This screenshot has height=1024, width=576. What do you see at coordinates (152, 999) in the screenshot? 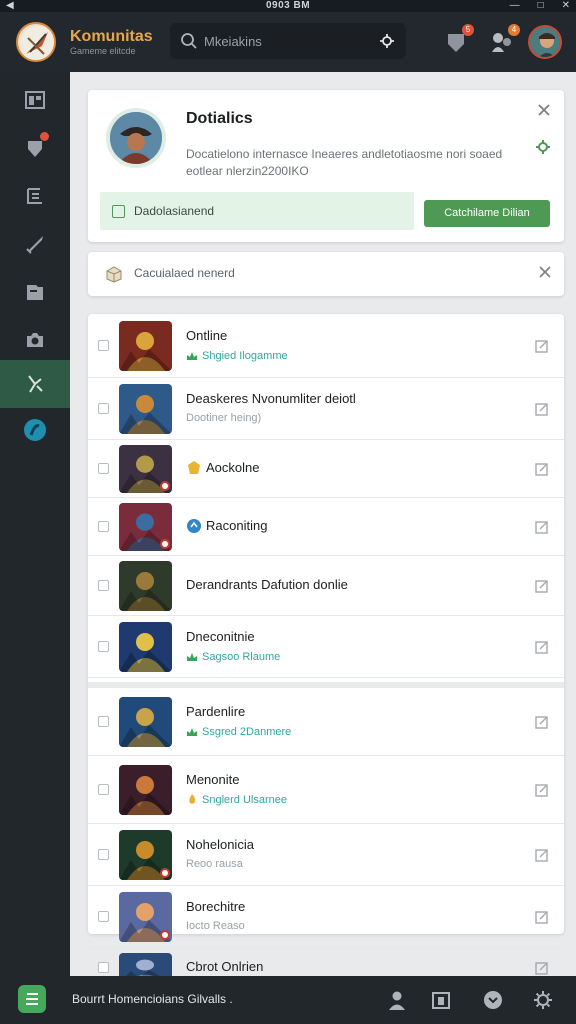
I see `bottom-bar-text: Bourrt Homencioians Gilvalls .` at bounding box center [152, 999].